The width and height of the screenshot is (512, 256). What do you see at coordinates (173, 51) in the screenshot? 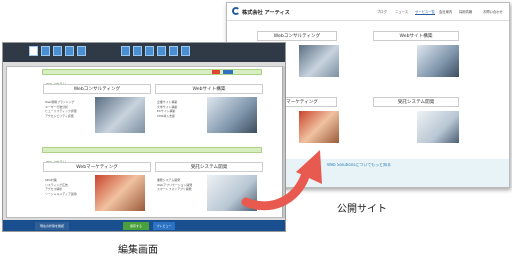
I see `widget-link-icon` at bounding box center [173, 51].